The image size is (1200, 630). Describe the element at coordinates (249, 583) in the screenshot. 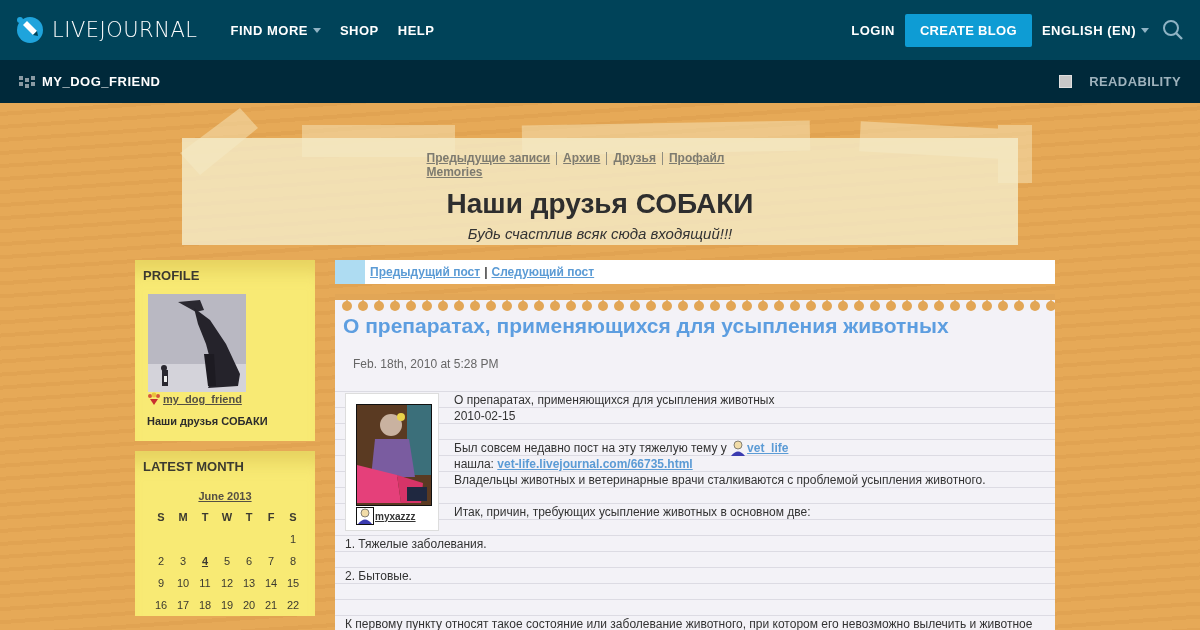

I see `calendar-day: 13` at that location.